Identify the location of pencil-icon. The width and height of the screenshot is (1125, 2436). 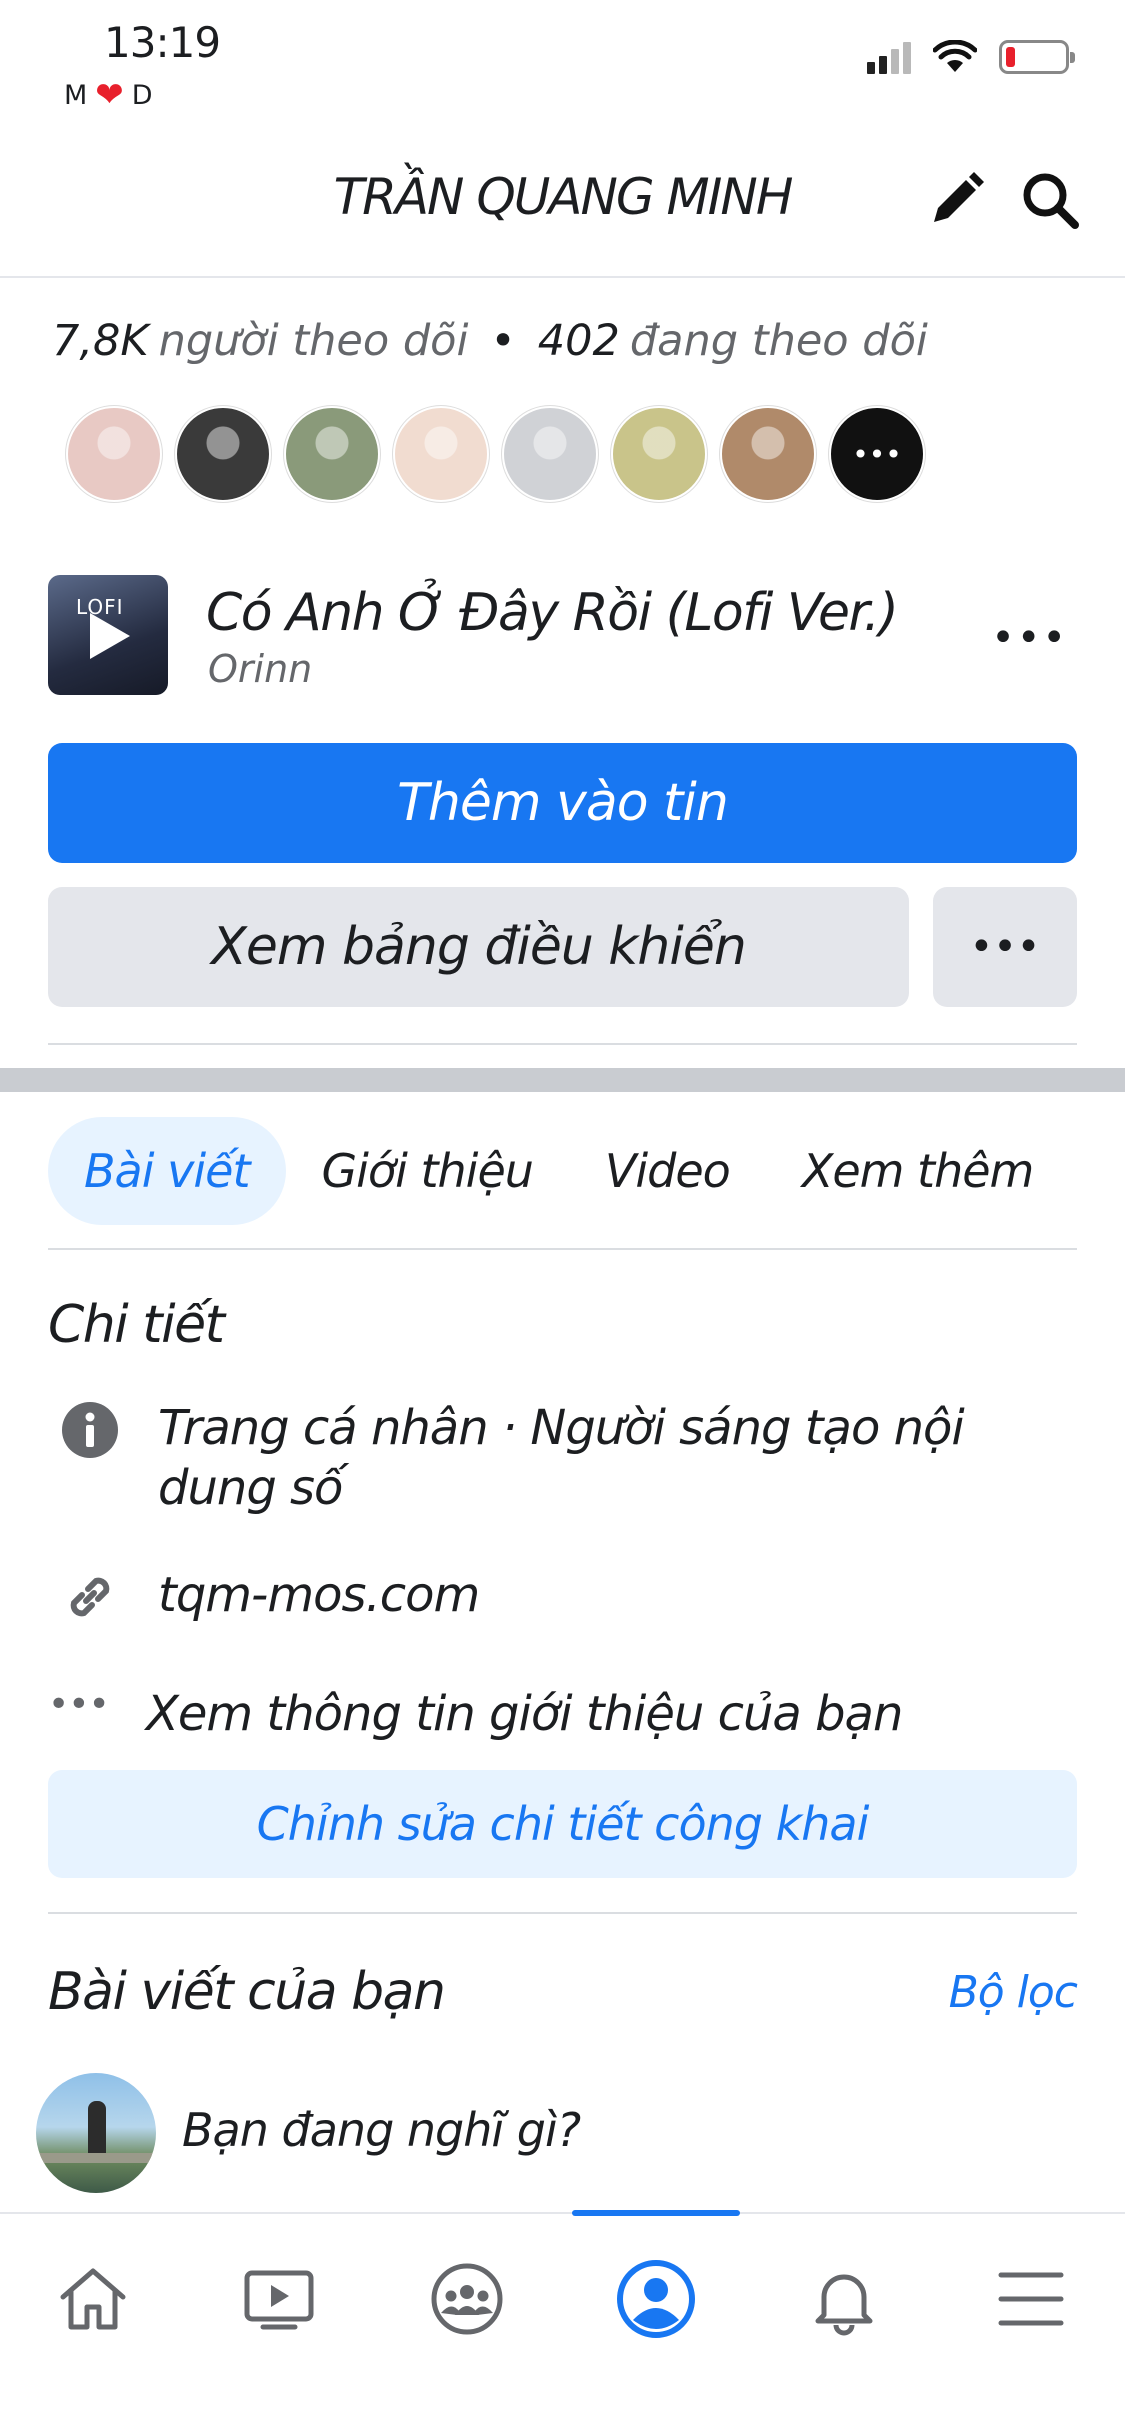
(956, 200).